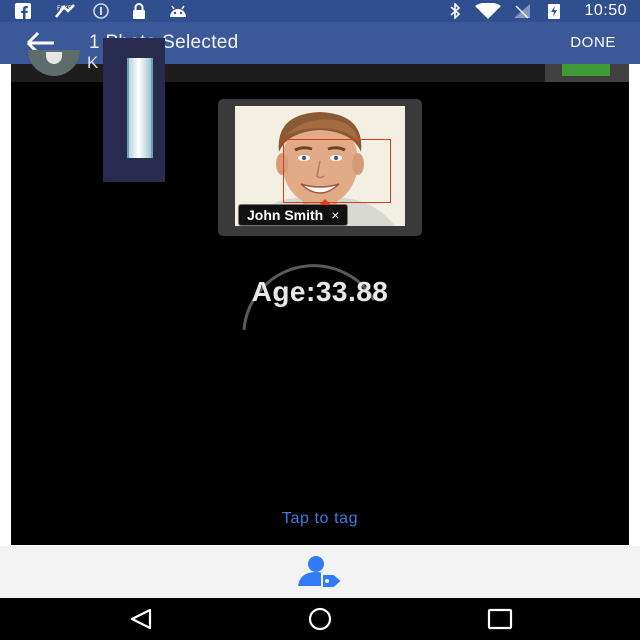  I want to click on share-icon, so click(586, 70).